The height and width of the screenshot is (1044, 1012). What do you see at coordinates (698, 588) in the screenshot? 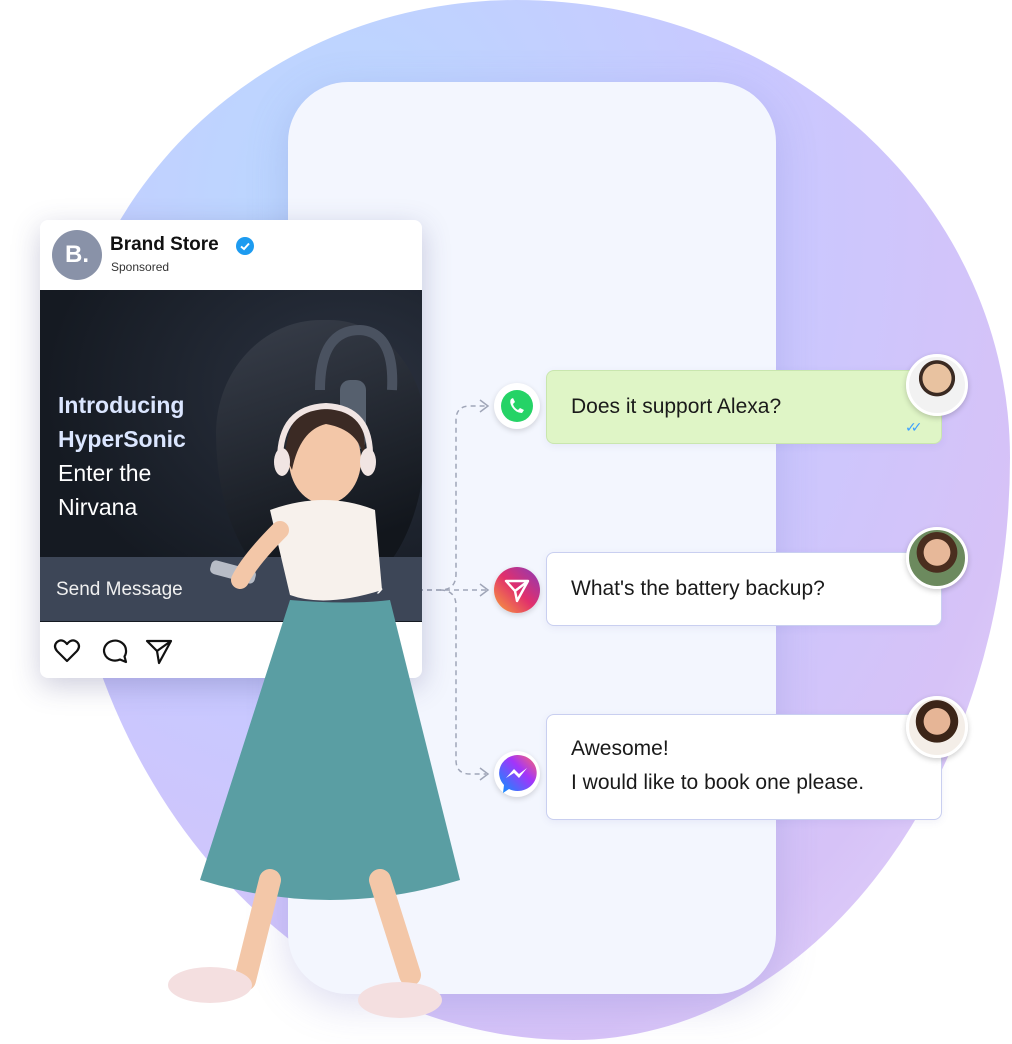
I see `chat-message: What's the battery backup?` at bounding box center [698, 588].